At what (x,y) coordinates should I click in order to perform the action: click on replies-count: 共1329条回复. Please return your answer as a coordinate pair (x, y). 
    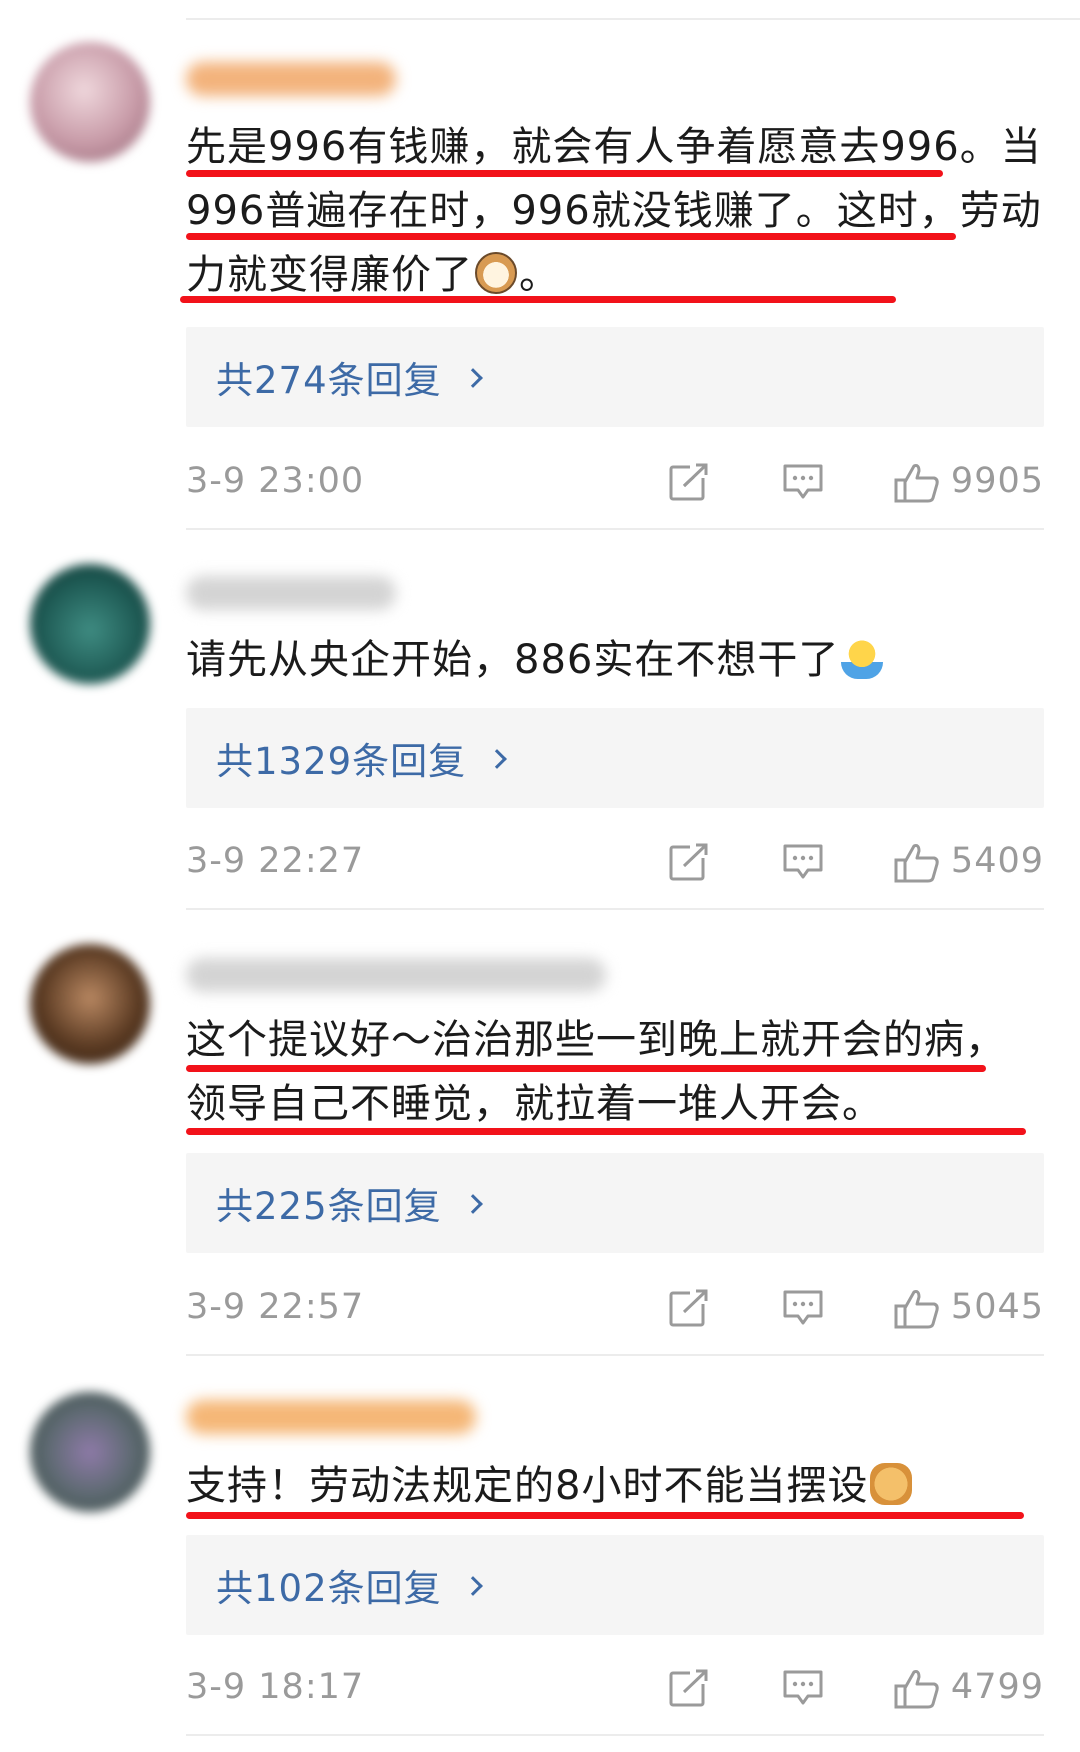
    Looking at the image, I should click on (341, 761).